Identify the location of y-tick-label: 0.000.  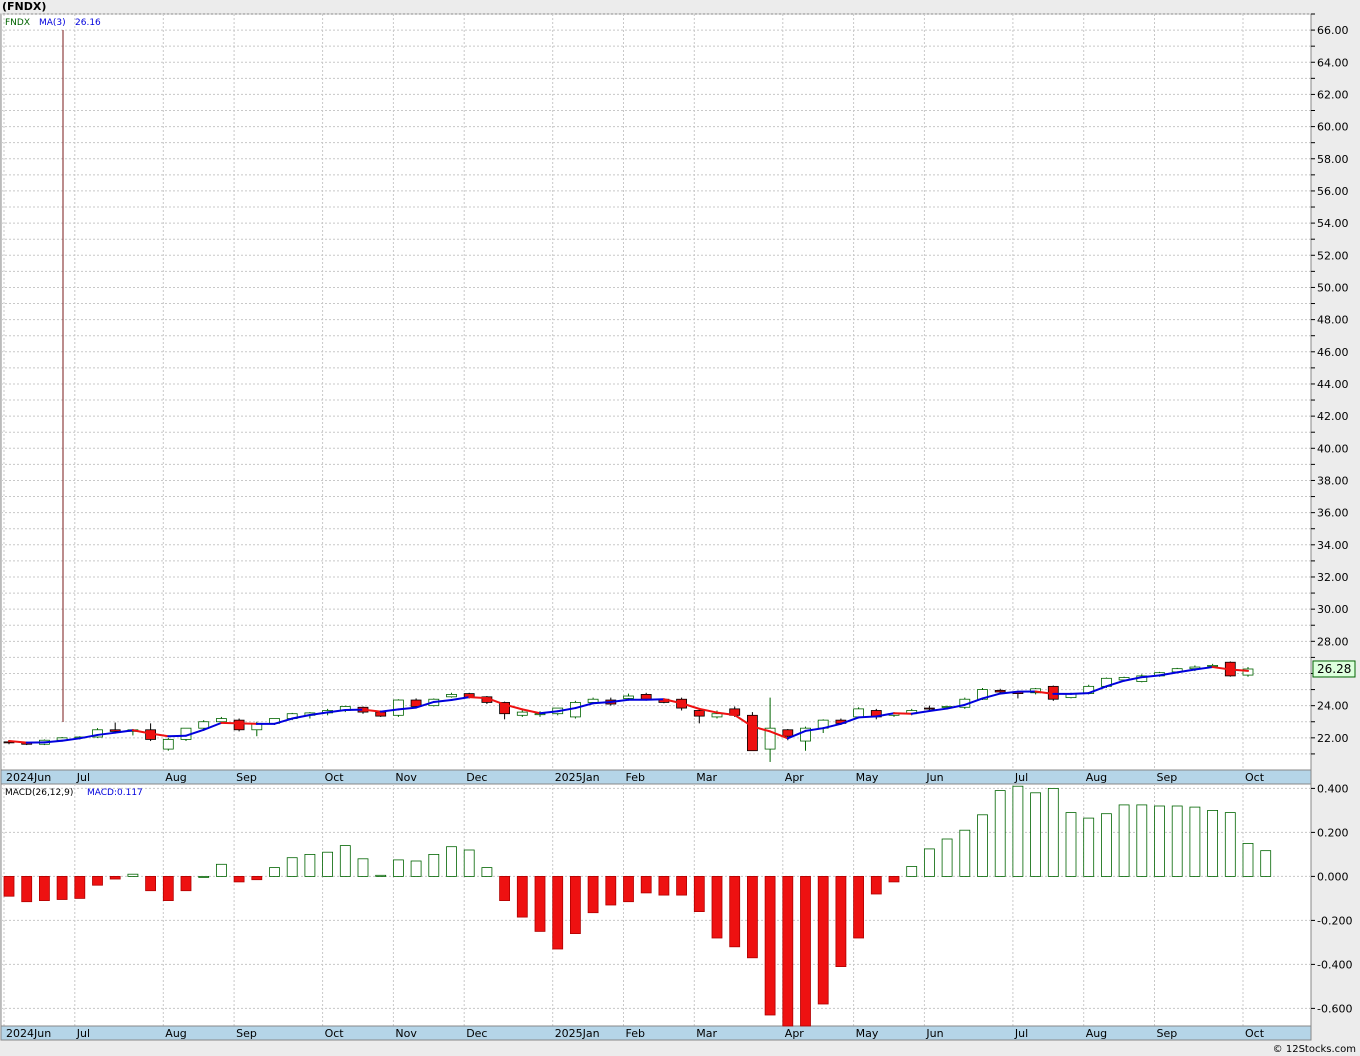
(1333, 876).